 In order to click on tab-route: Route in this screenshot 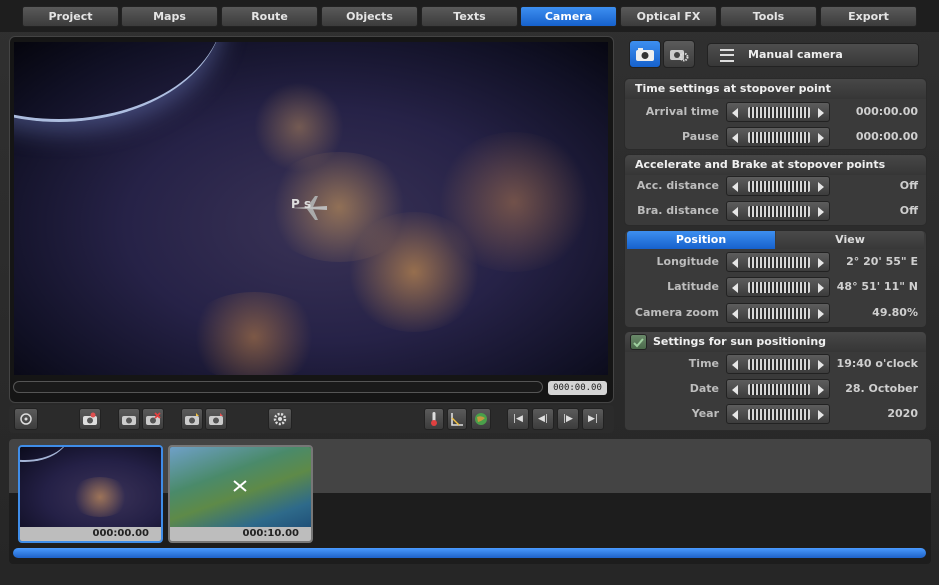, I will do `click(269, 16)`.